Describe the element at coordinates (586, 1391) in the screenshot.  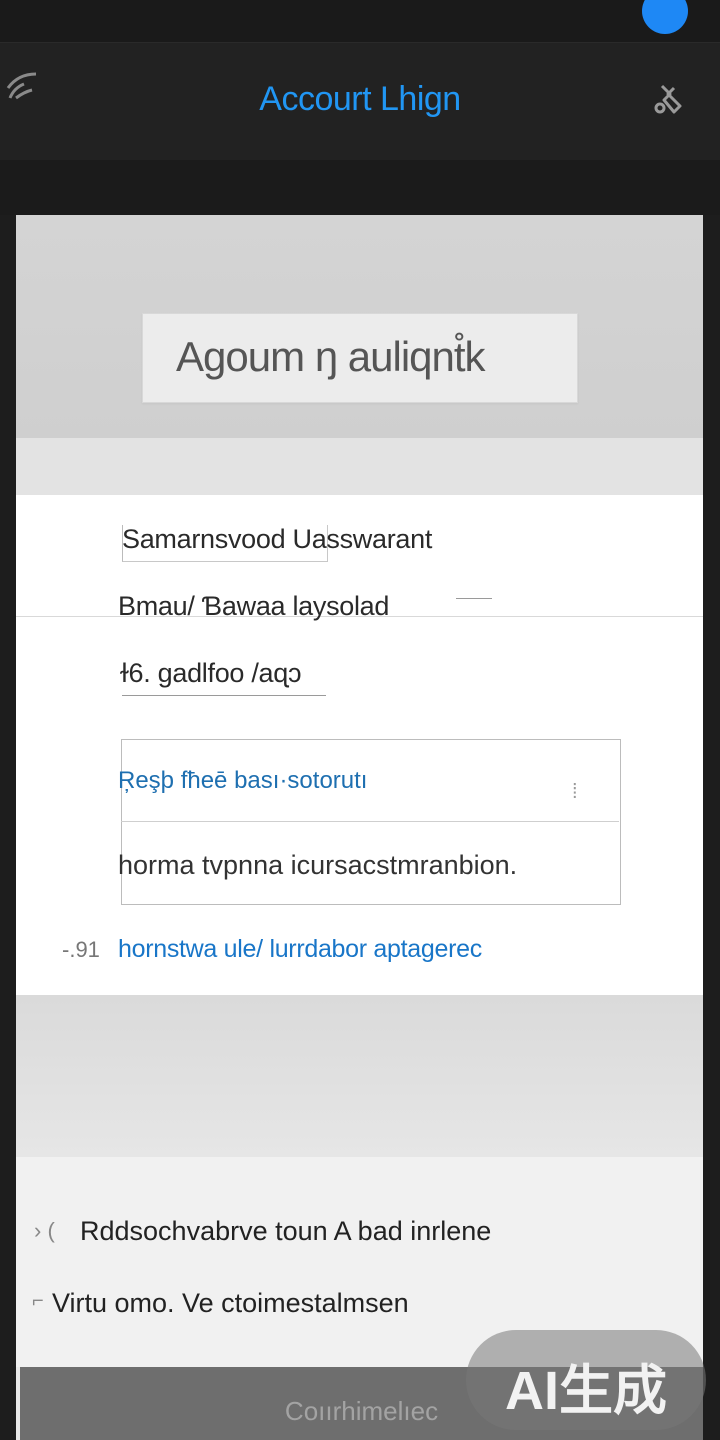
I see `ai-watermark-text: AI生成` at that location.